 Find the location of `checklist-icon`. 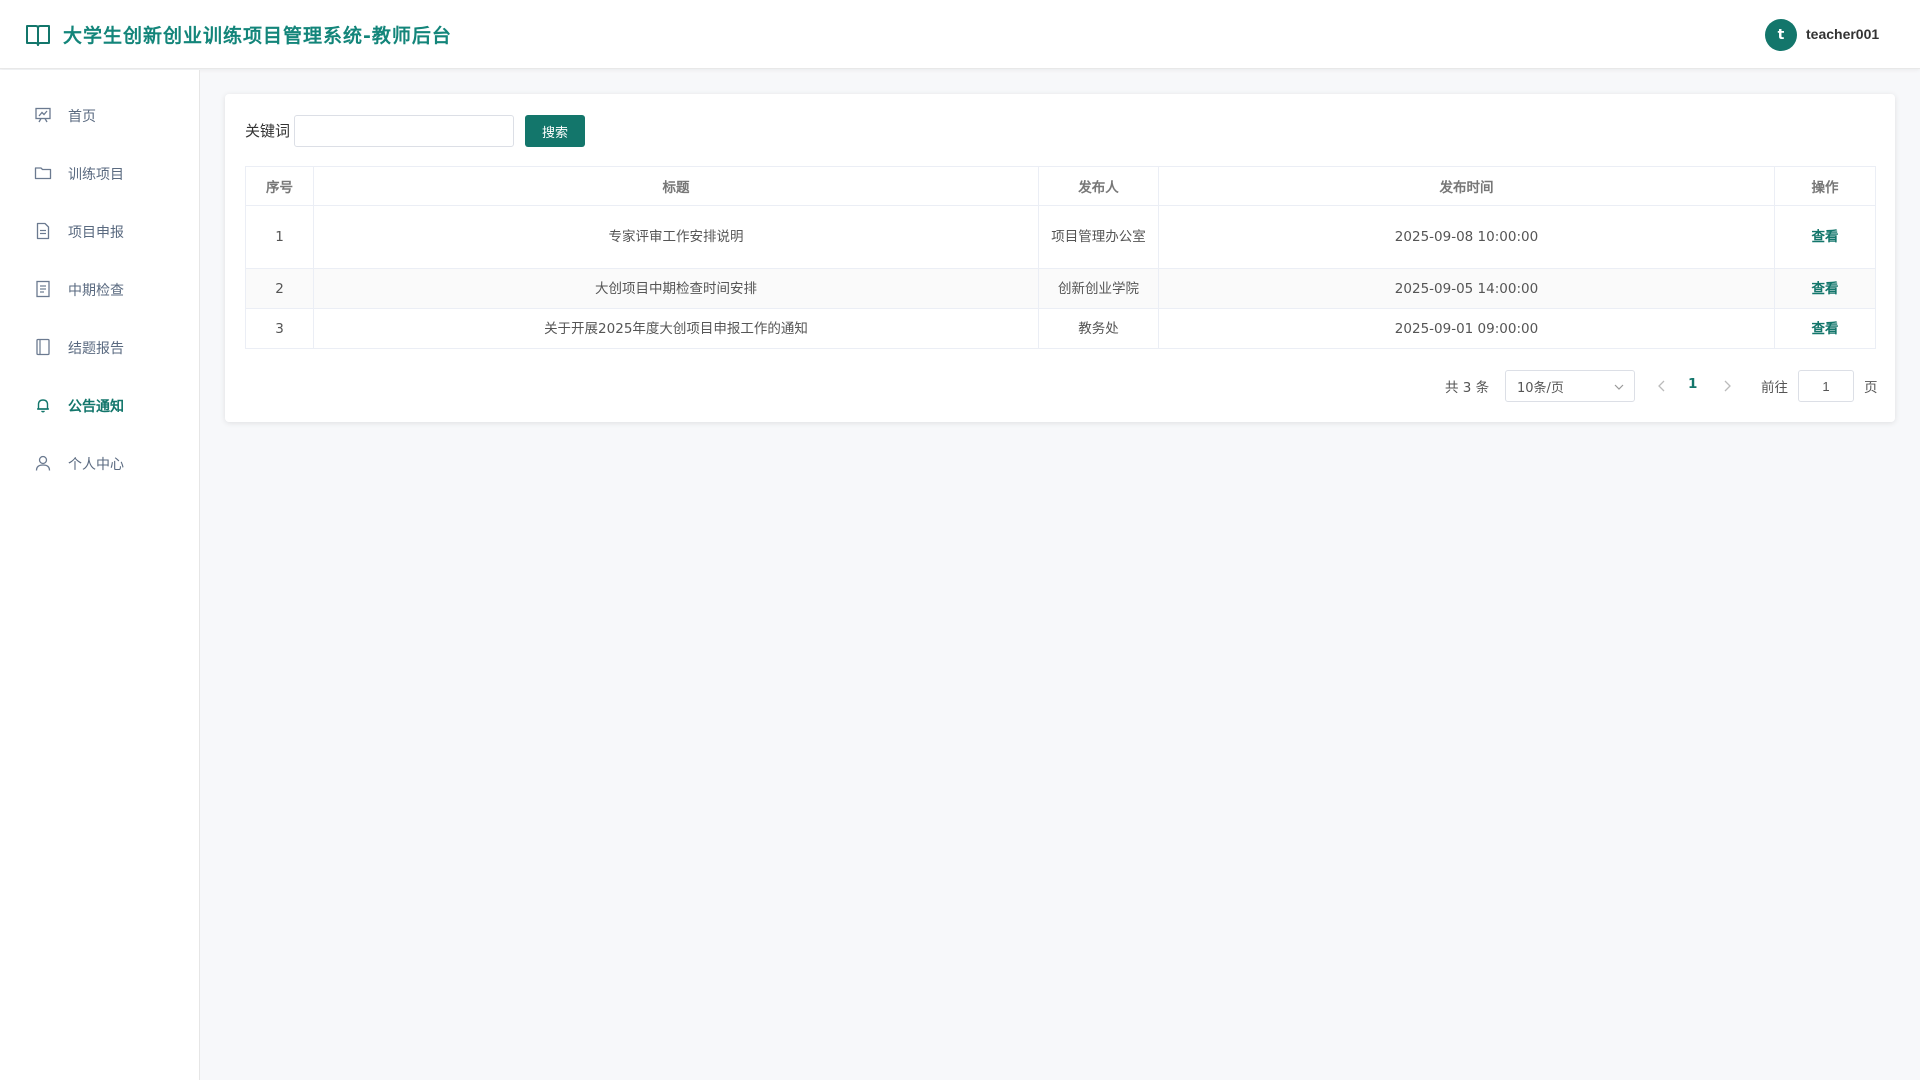

checklist-icon is located at coordinates (43, 289).